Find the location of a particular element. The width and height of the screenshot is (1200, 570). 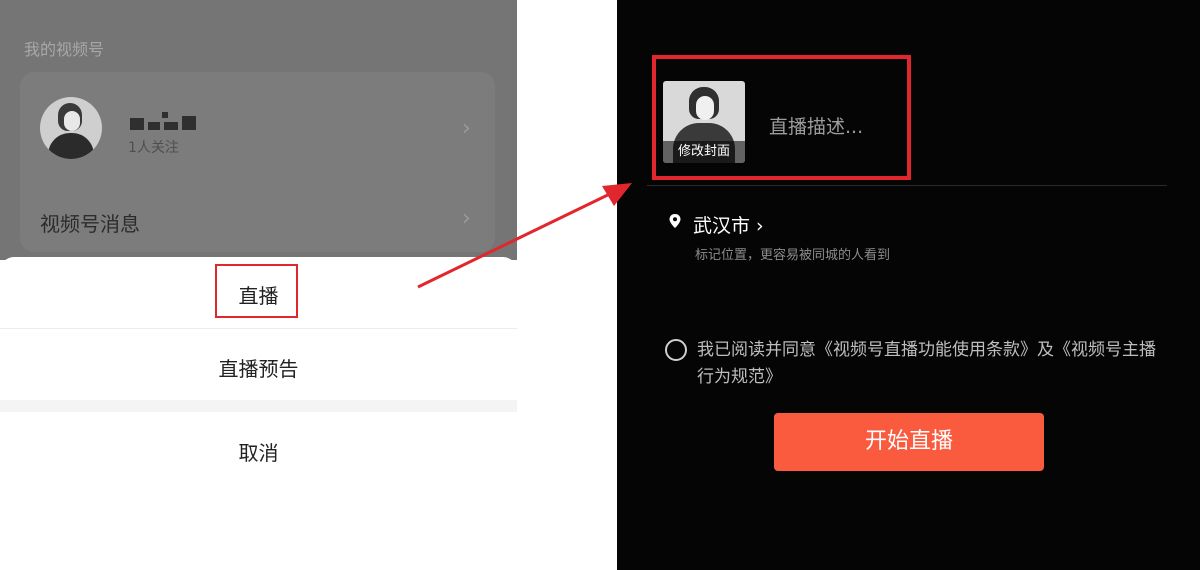

section-title: 我的视频号 is located at coordinates (64, 49).